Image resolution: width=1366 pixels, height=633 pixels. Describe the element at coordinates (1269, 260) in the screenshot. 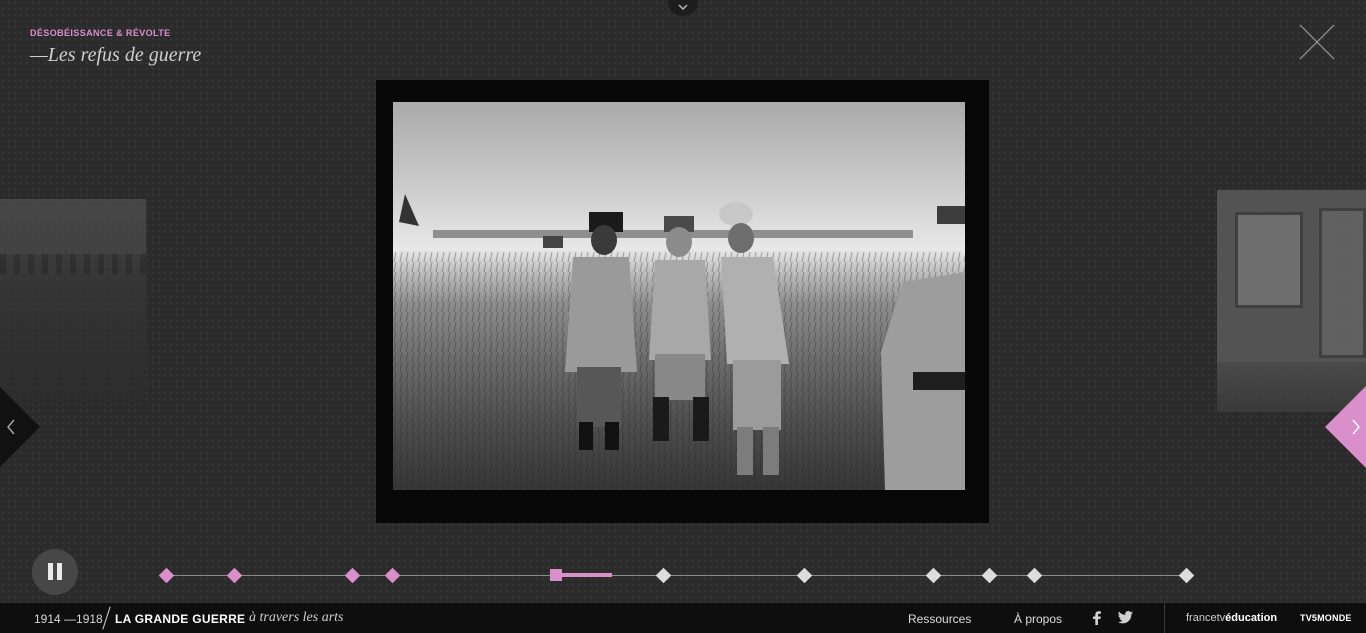

I see `preview-window` at that location.